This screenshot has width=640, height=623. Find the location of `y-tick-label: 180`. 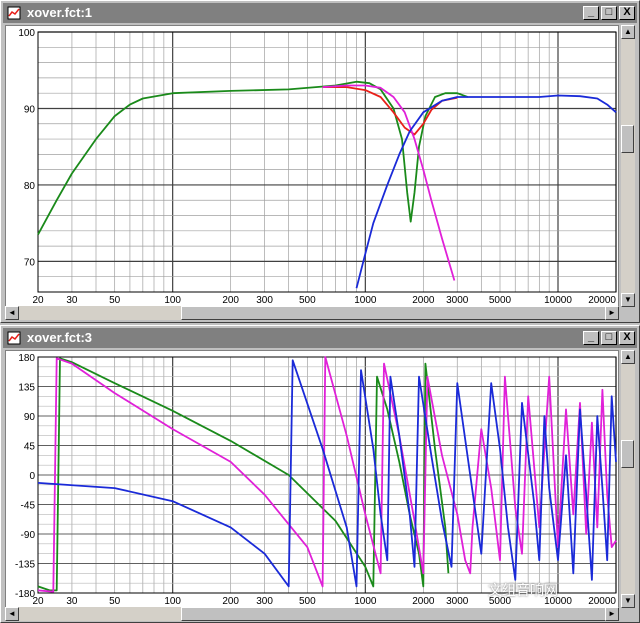

y-tick-label: 180 is located at coordinates (26, 358).